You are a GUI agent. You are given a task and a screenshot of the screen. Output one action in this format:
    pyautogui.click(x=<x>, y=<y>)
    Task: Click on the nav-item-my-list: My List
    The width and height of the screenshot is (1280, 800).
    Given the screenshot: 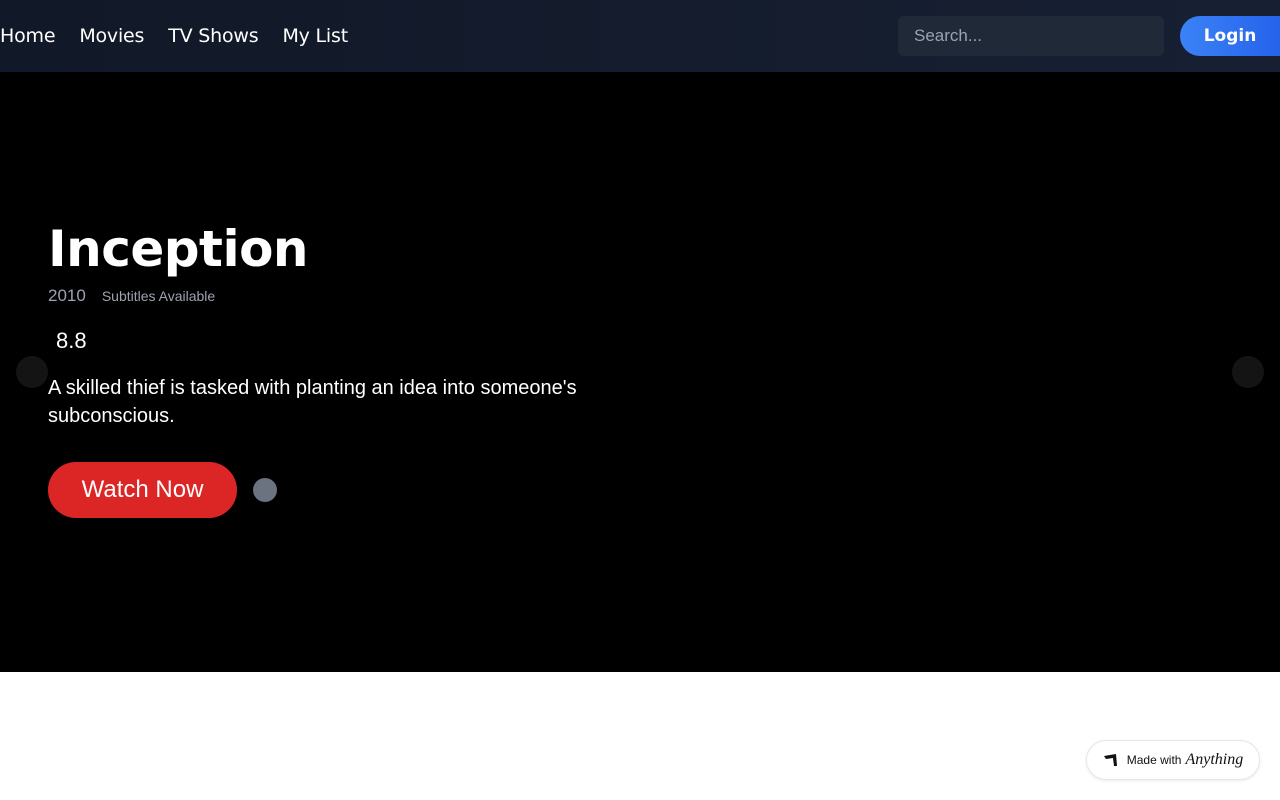 What is the action you would take?
    pyautogui.click(x=315, y=36)
    